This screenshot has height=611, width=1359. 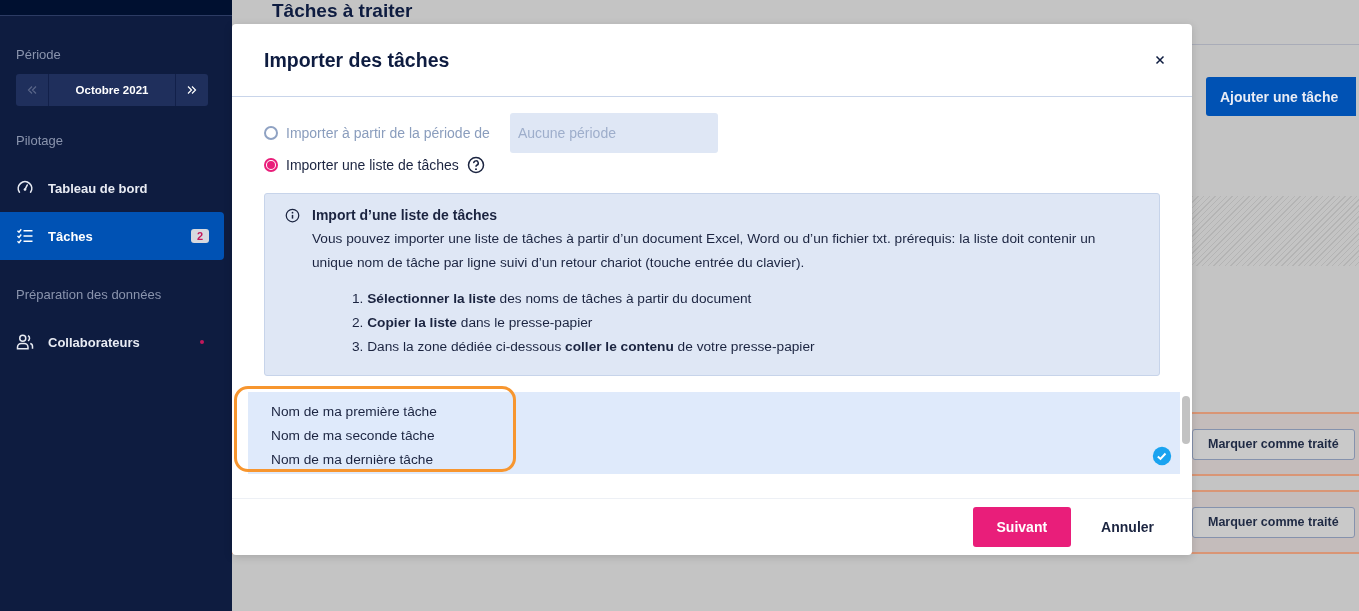 I want to click on help-icon, so click(x=475, y=165).